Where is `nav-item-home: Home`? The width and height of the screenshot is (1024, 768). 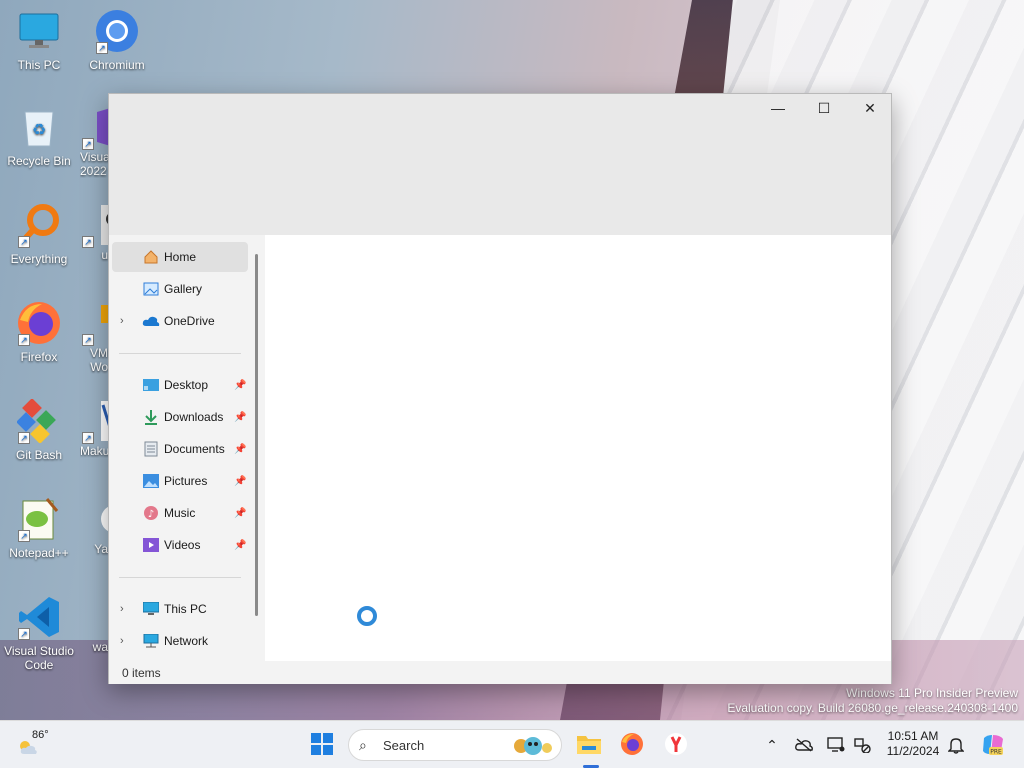
nav-item-home: Home is located at coordinates (180, 257).